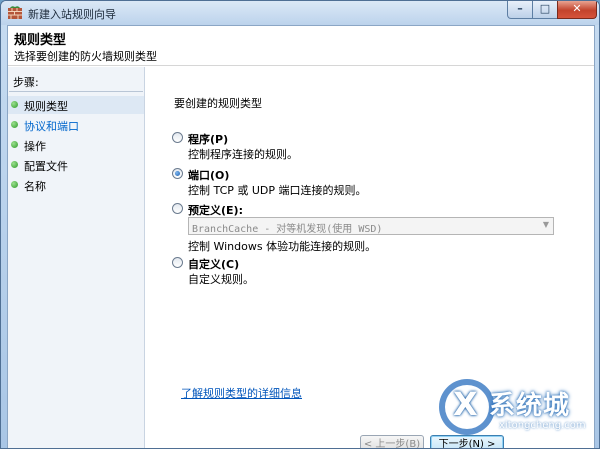  What do you see at coordinates (177, 208) in the screenshot?
I see `predefined-radio` at bounding box center [177, 208].